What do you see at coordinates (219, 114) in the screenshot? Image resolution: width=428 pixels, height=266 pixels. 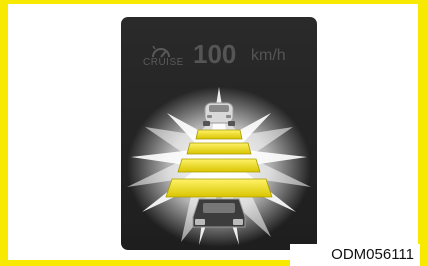 I see `front-car-icon` at bounding box center [219, 114].